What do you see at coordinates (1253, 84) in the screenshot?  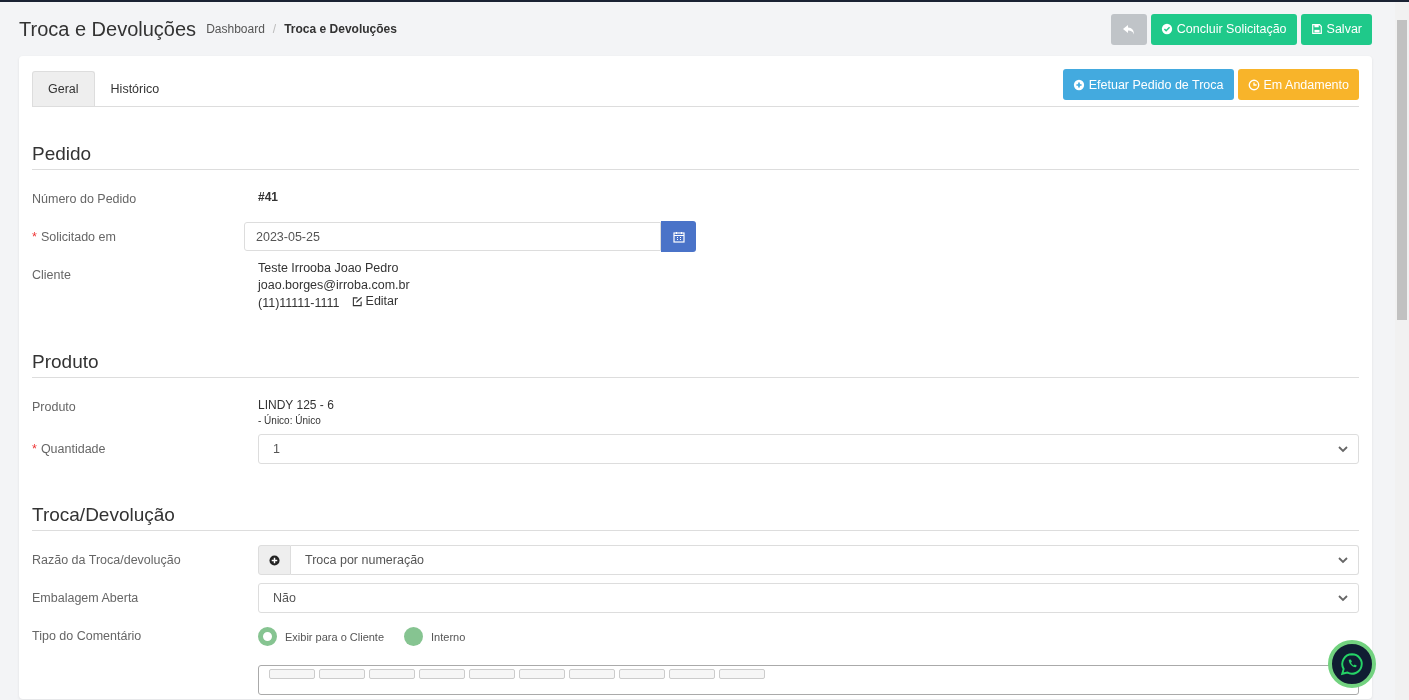 I see `clock-icon` at bounding box center [1253, 84].